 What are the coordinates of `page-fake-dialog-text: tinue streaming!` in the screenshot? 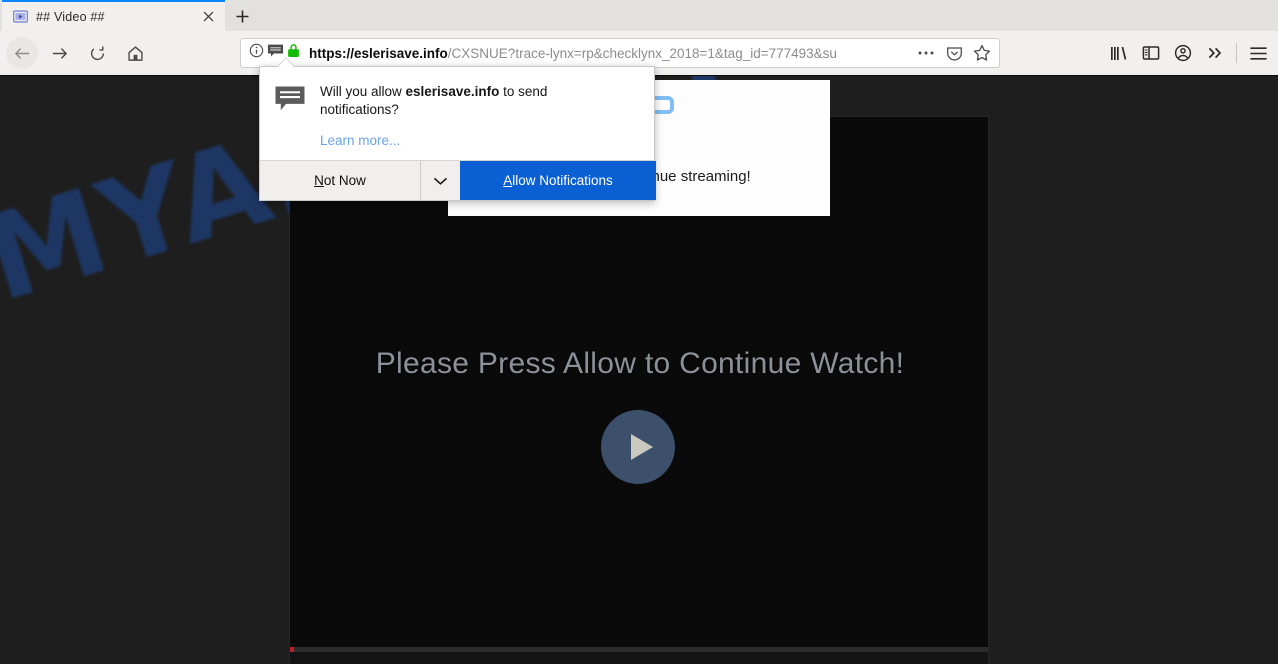 It's located at (697, 176).